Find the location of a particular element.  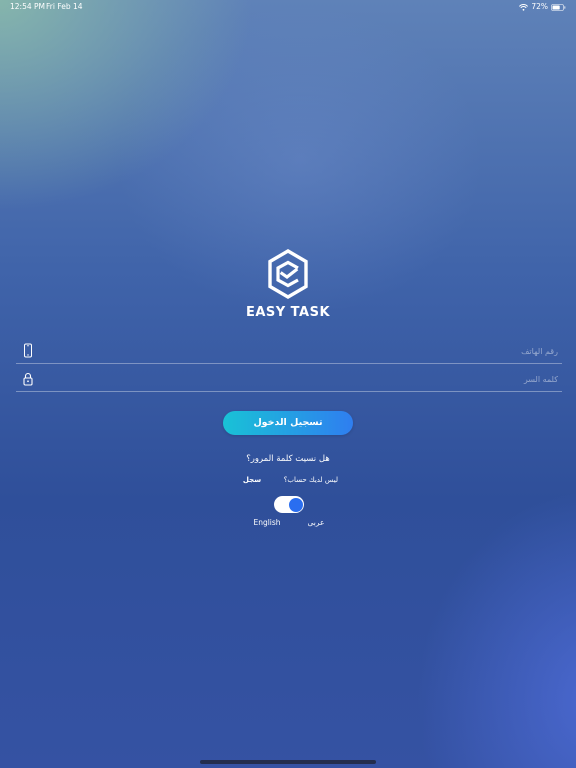

status-bar: 12:54 PM Fri Feb 14 72% is located at coordinates (288, 7).